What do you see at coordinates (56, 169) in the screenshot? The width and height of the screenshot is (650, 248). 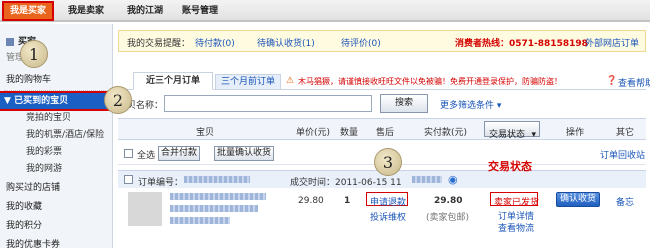 I see `sidebar-item-games: 我的网游` at bounding box center [56, 169].